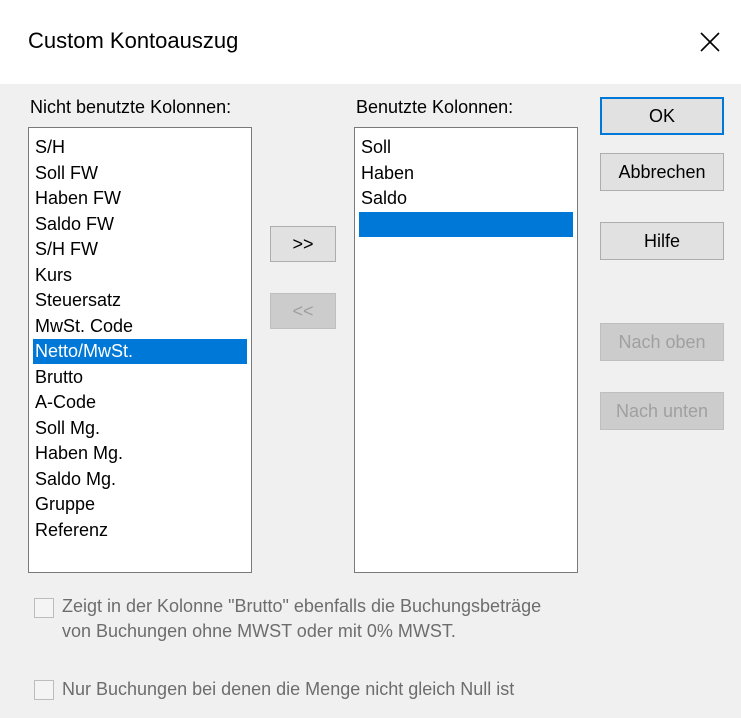  What do you see at coordinates (466, 173) in the screenshot?
I see `list-item: Haben` at bounding box center [466, 173].